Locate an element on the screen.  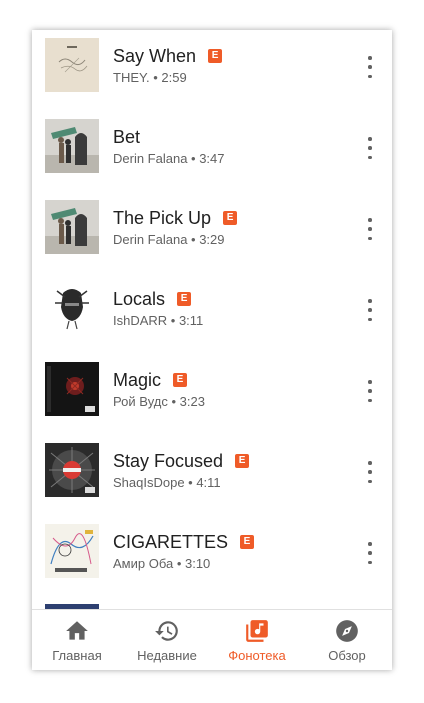
nav-explore-label: Обзор is located at coordinates (347, 655).